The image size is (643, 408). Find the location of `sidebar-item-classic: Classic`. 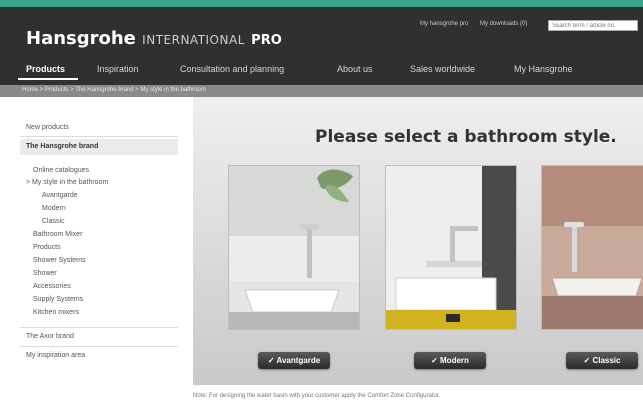

sidebar-item-classic: Classic is located at coordinates (53, 221).